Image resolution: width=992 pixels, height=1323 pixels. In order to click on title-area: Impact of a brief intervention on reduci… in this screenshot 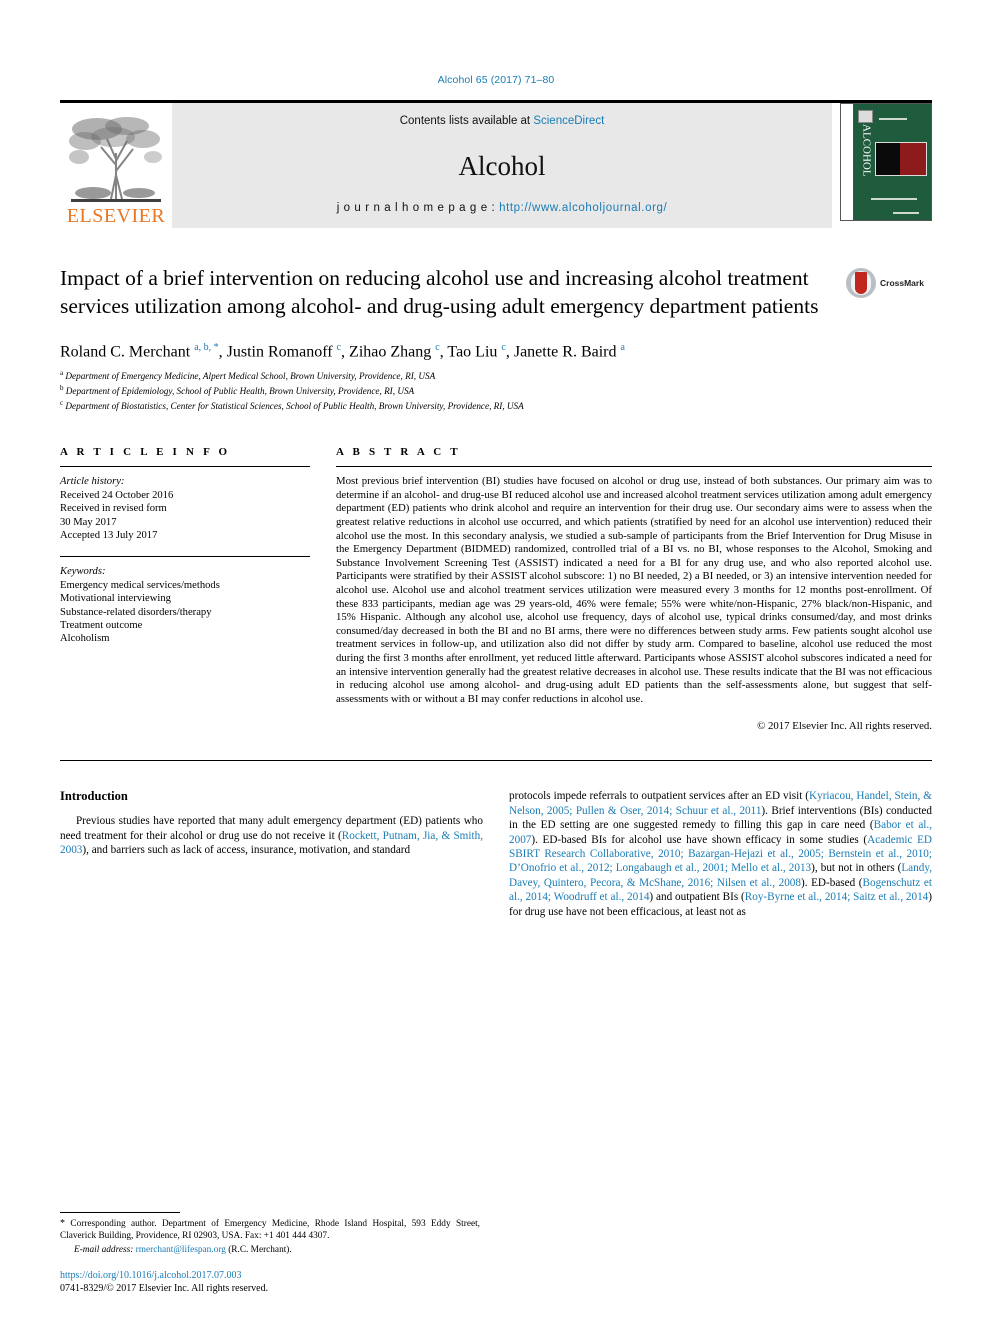, I will do `click(496, 292)`.